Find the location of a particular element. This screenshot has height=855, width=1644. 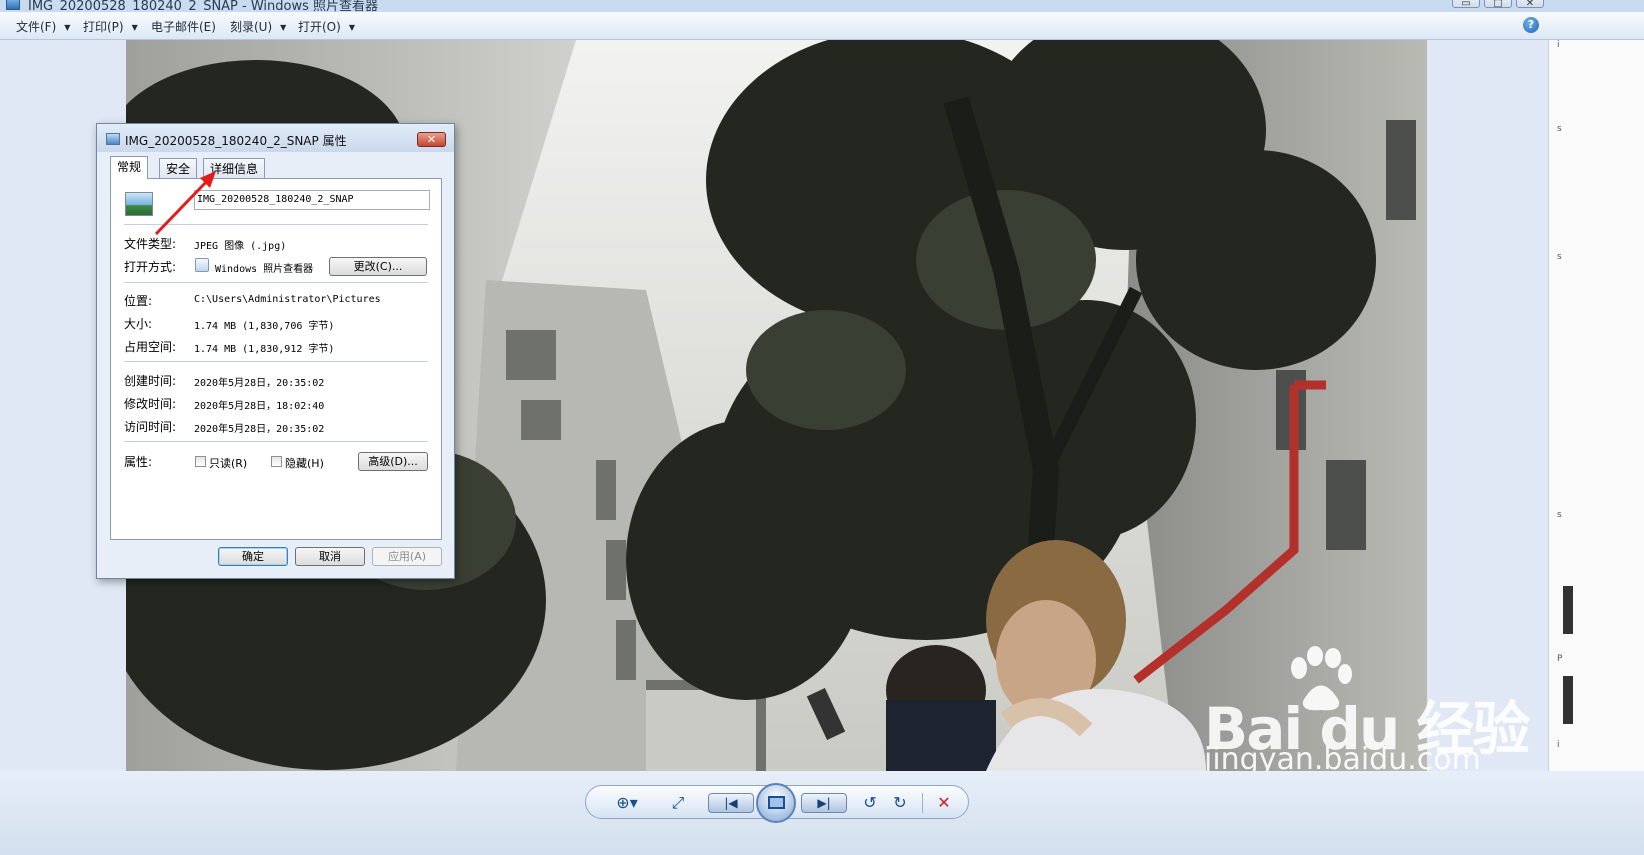

created-label: 创建时间: is located at coordinates (150, 381).